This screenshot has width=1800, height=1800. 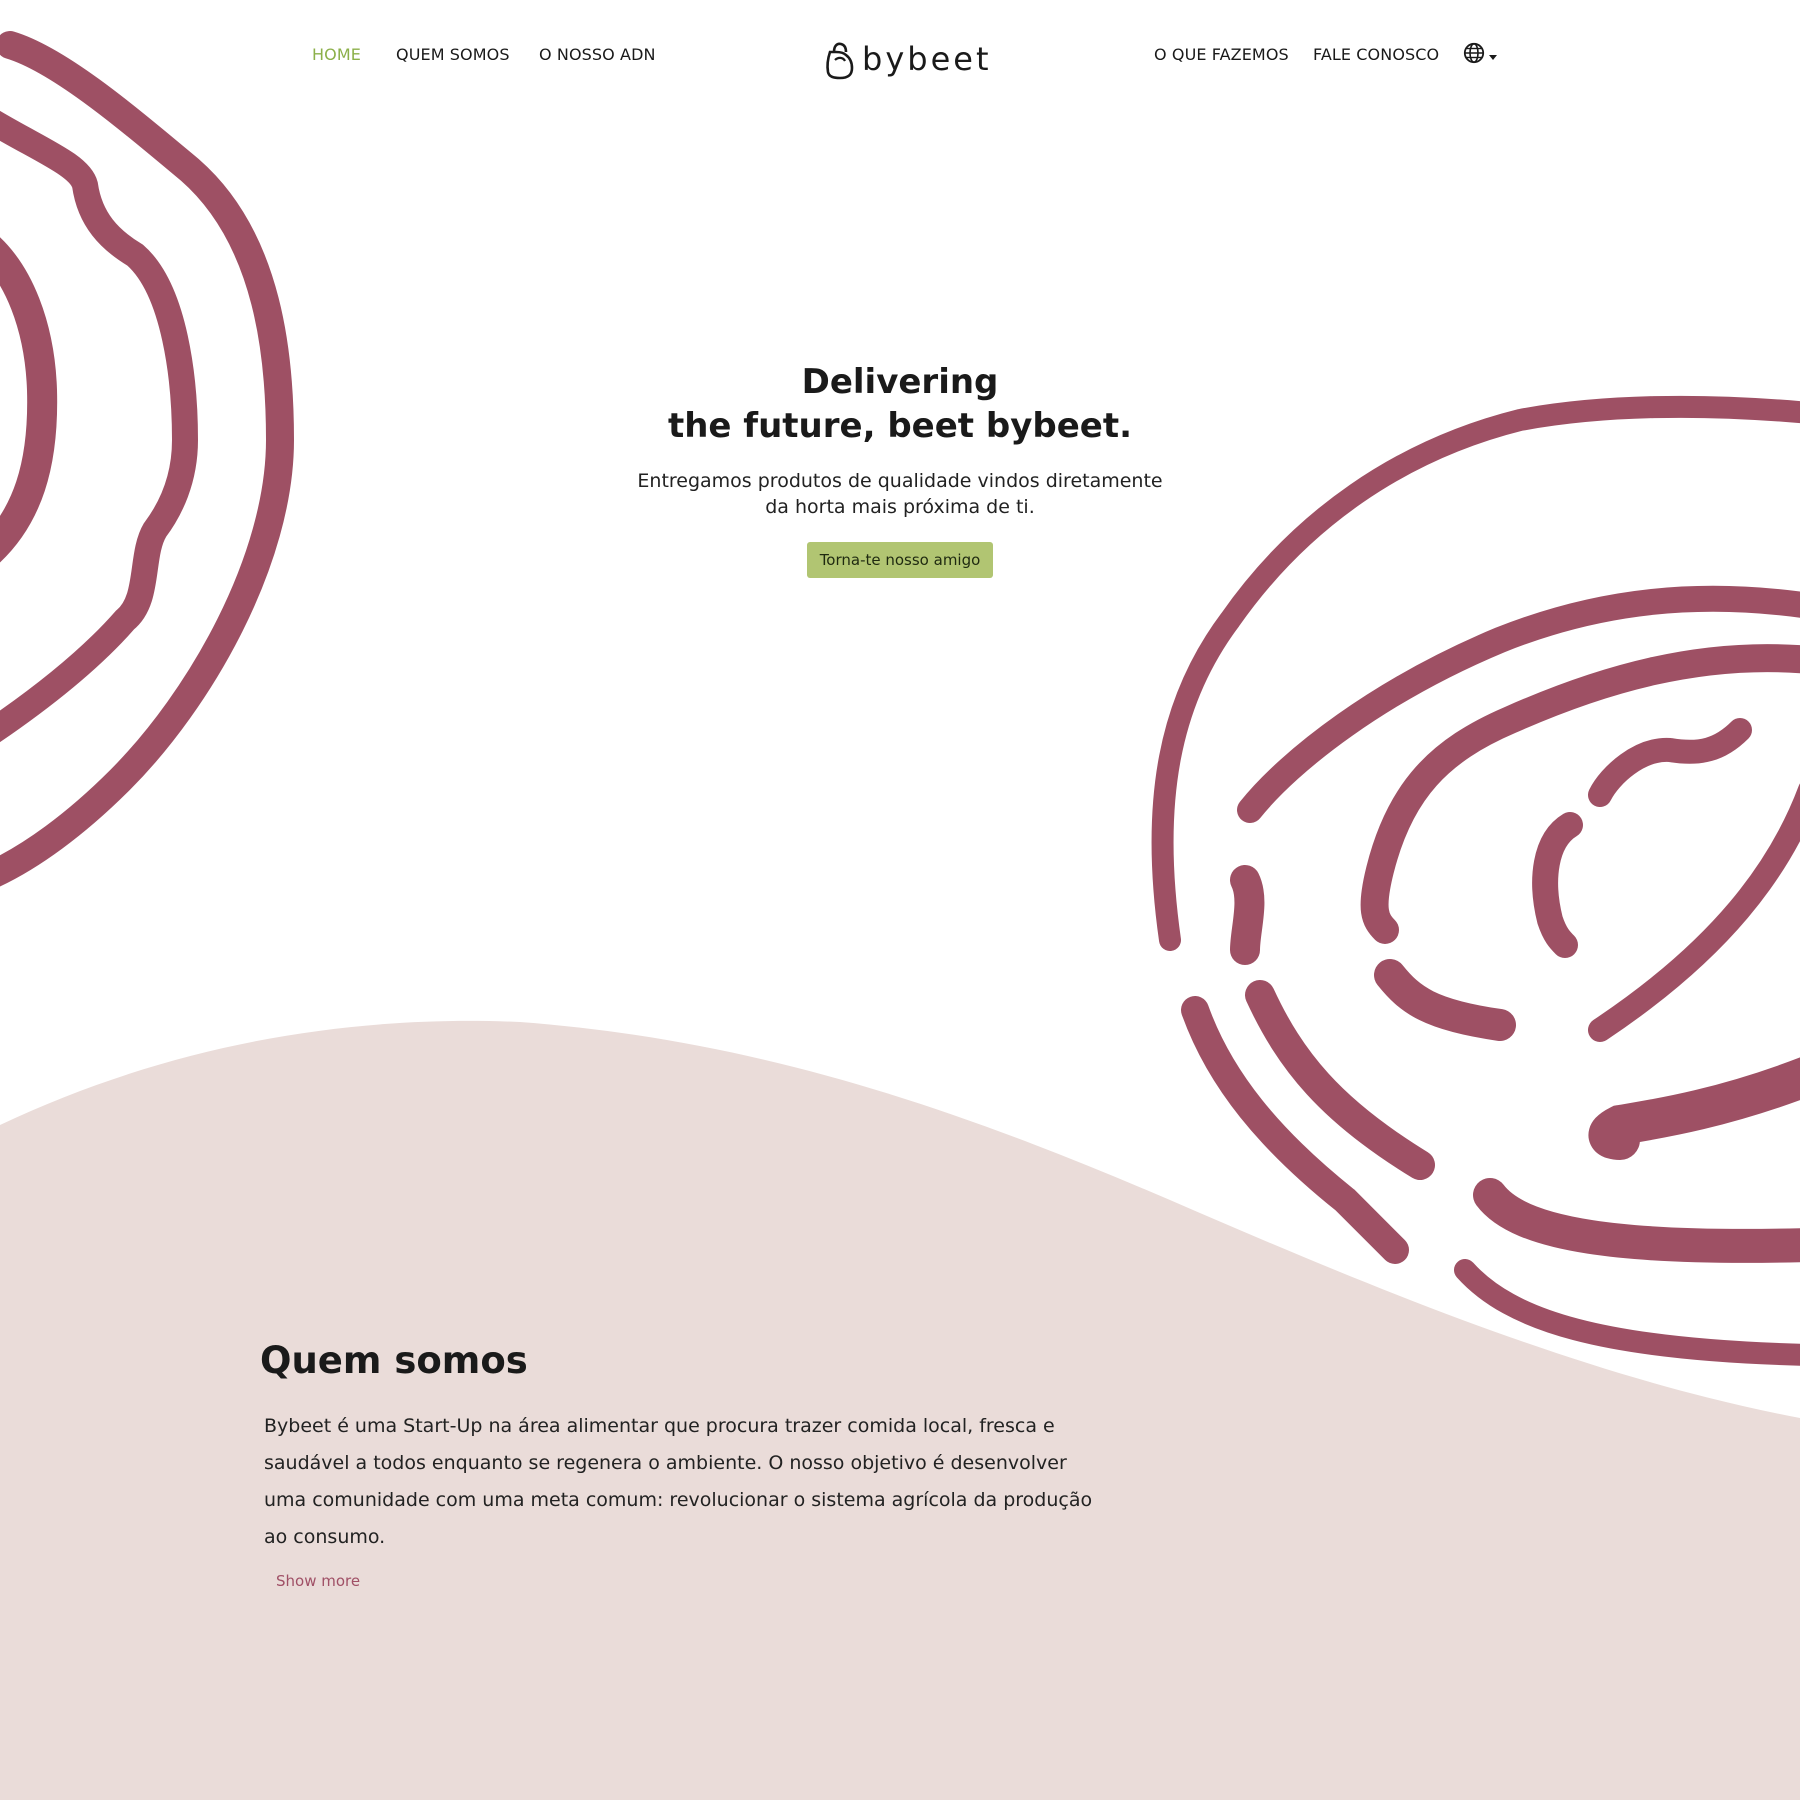 What do you see at coordinates (318, 1581) in the screenshot?
I see `show-more-link: Show more` at bounding box center [318, 1581].